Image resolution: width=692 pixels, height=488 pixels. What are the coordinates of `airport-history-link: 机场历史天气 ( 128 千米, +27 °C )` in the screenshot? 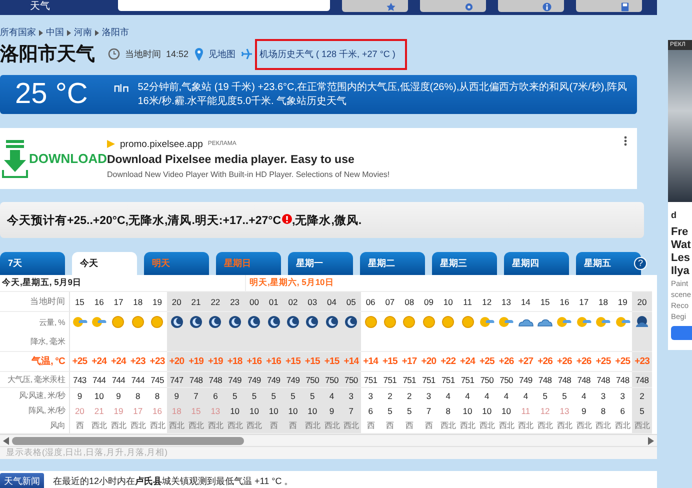 It's located at (331, 54).